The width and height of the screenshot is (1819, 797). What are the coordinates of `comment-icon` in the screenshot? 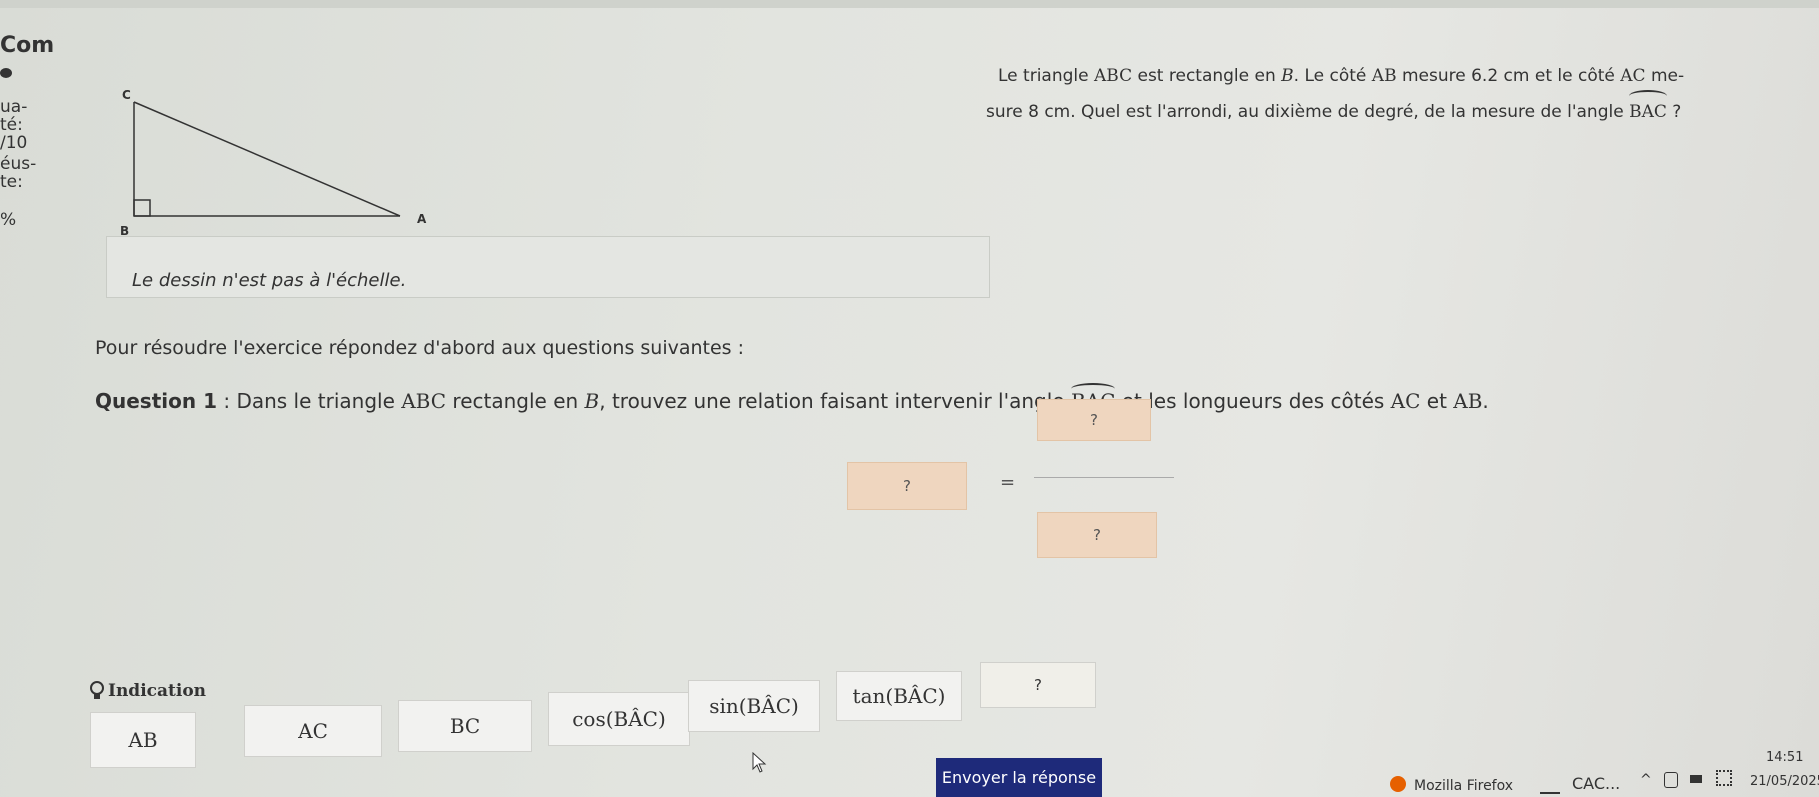 It's located at (6, 73).